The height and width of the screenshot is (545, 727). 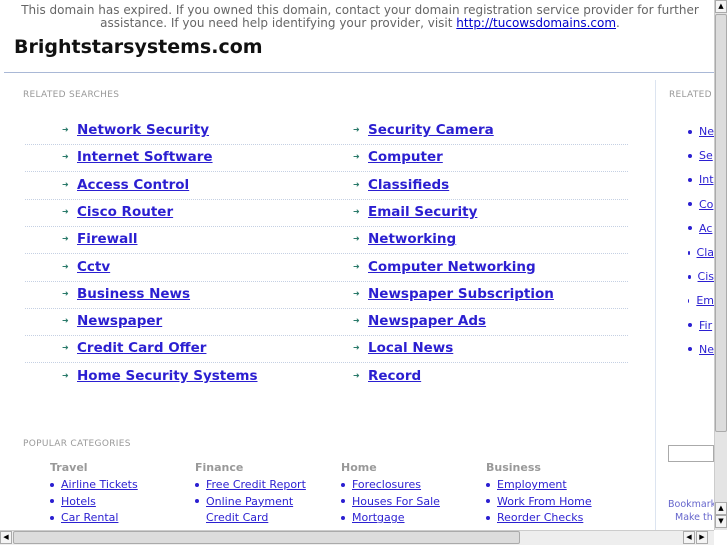 I want to click on related-search-link: Network Security, so click(x=143, y=130).